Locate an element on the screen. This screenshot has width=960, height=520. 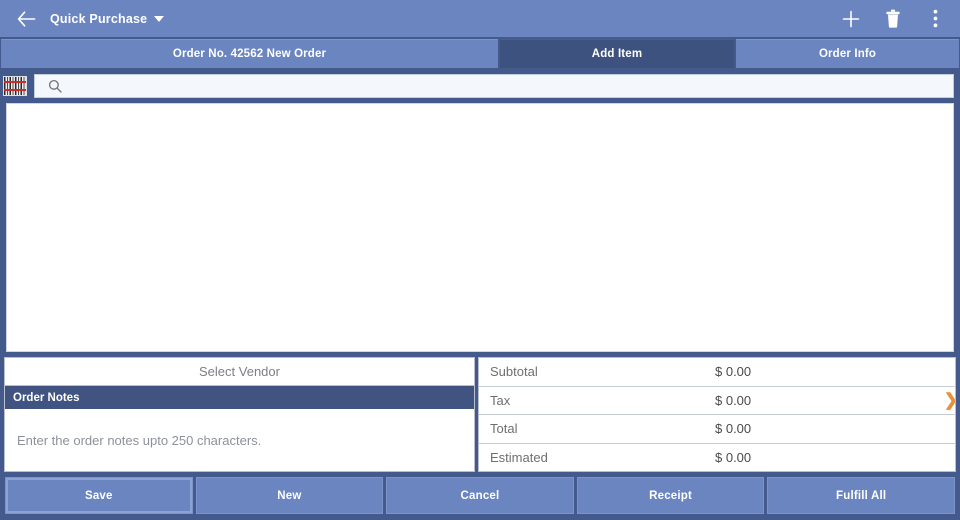
search-field is located at coordinates (494, 86).